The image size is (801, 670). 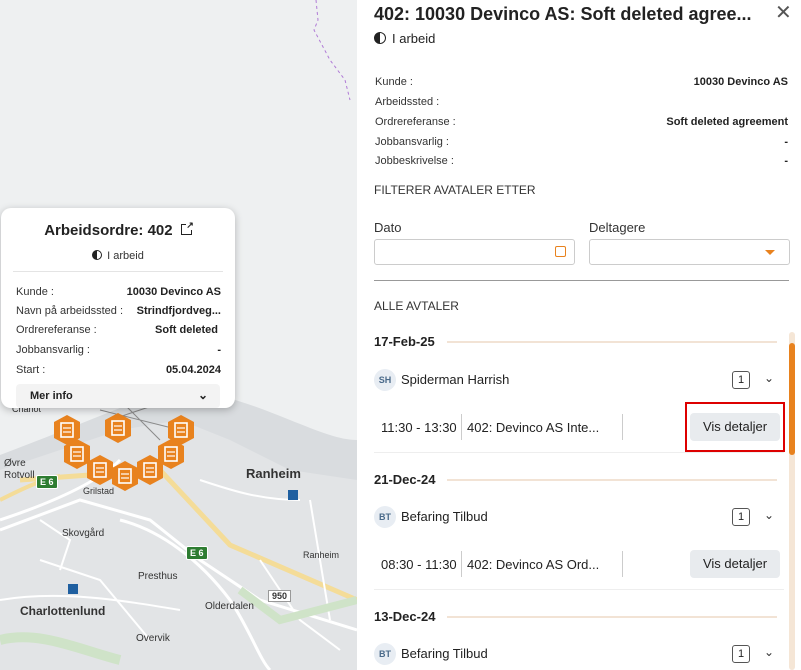 I want to click on more-info-toggle: Mer info ⌄, so click(x=118, y=396).